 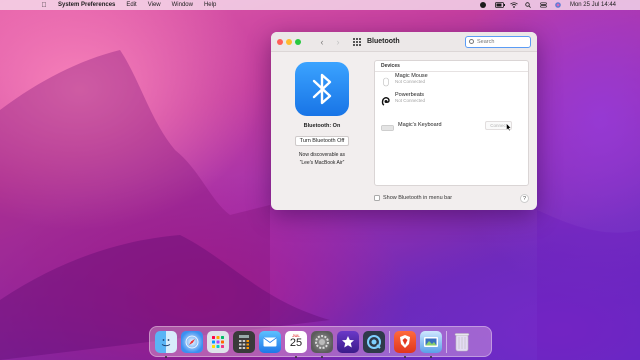 What do you see at coordinates (322, 159) in the screenshot?
I see `discoverable-label: Now discoverable as “Lee's MacBook Air”` at bounding box center [322, 159].